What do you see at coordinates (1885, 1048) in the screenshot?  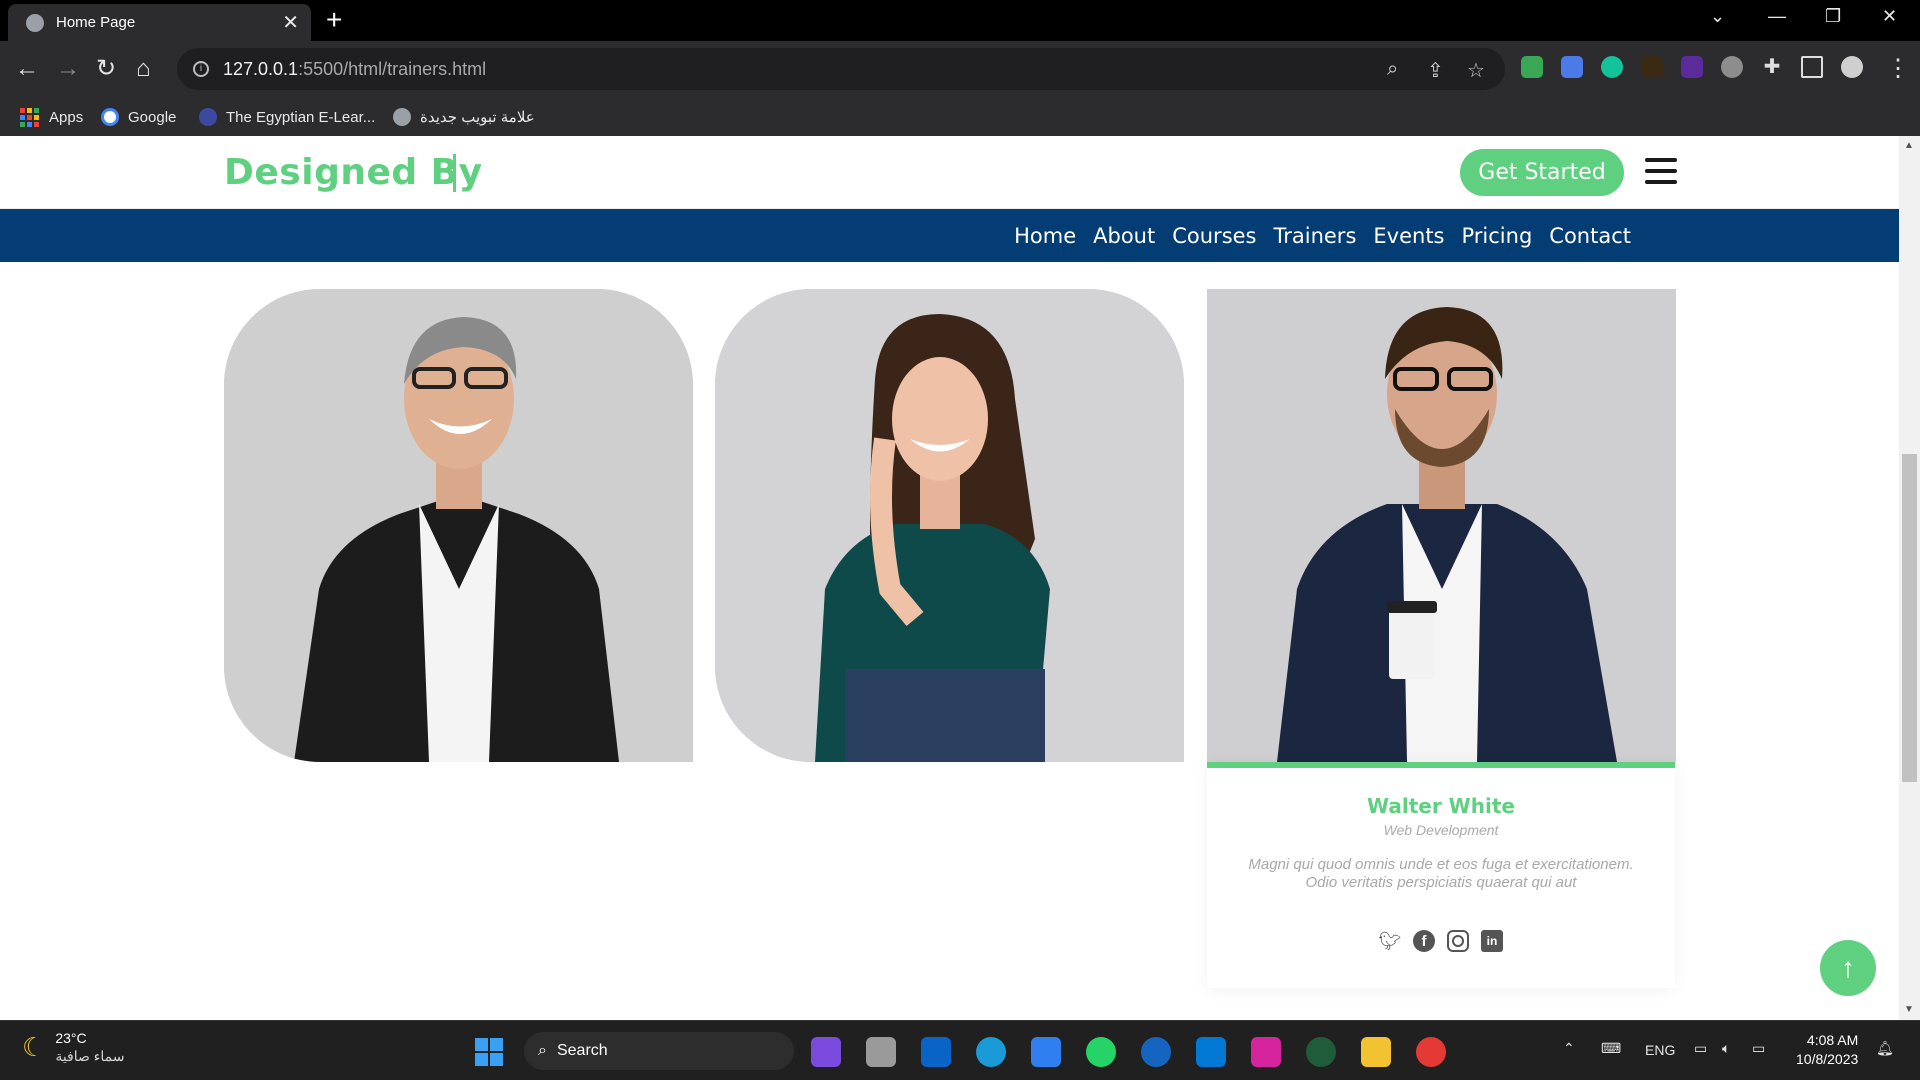 I see `notification-bell-icon: 🔔︎` at bounding box center [1885, 1048].